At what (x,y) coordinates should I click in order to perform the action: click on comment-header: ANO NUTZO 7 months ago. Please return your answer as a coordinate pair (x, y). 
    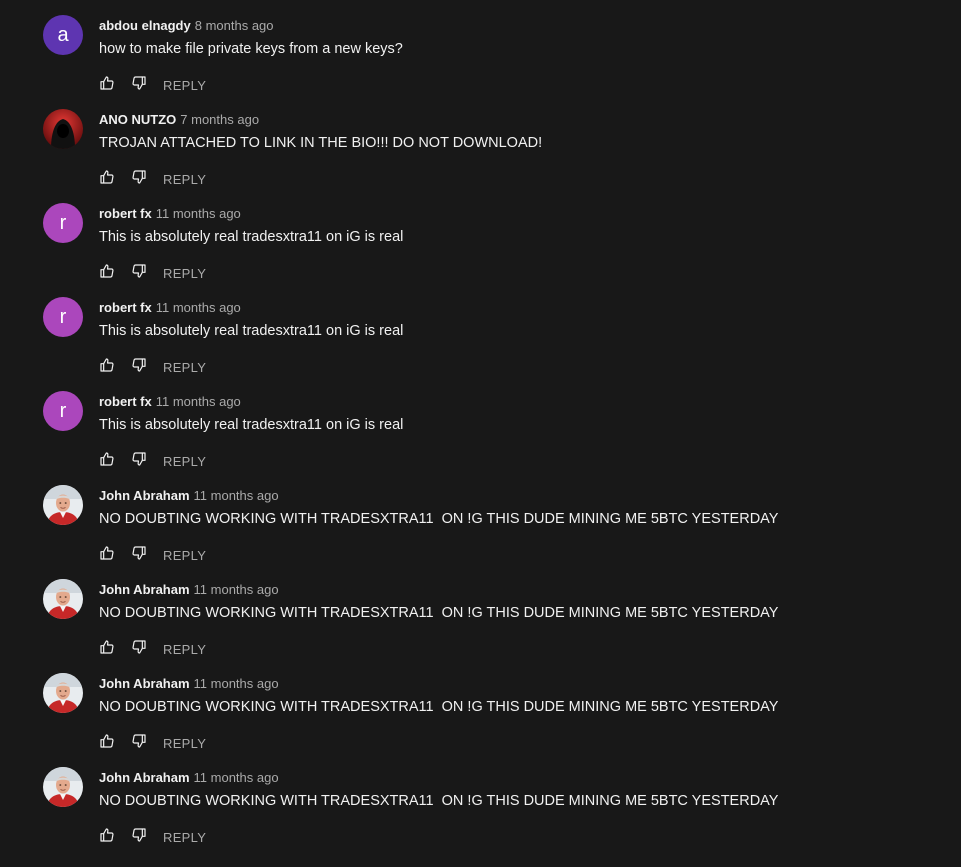
    Looking at the image, I should click on (179, 120).